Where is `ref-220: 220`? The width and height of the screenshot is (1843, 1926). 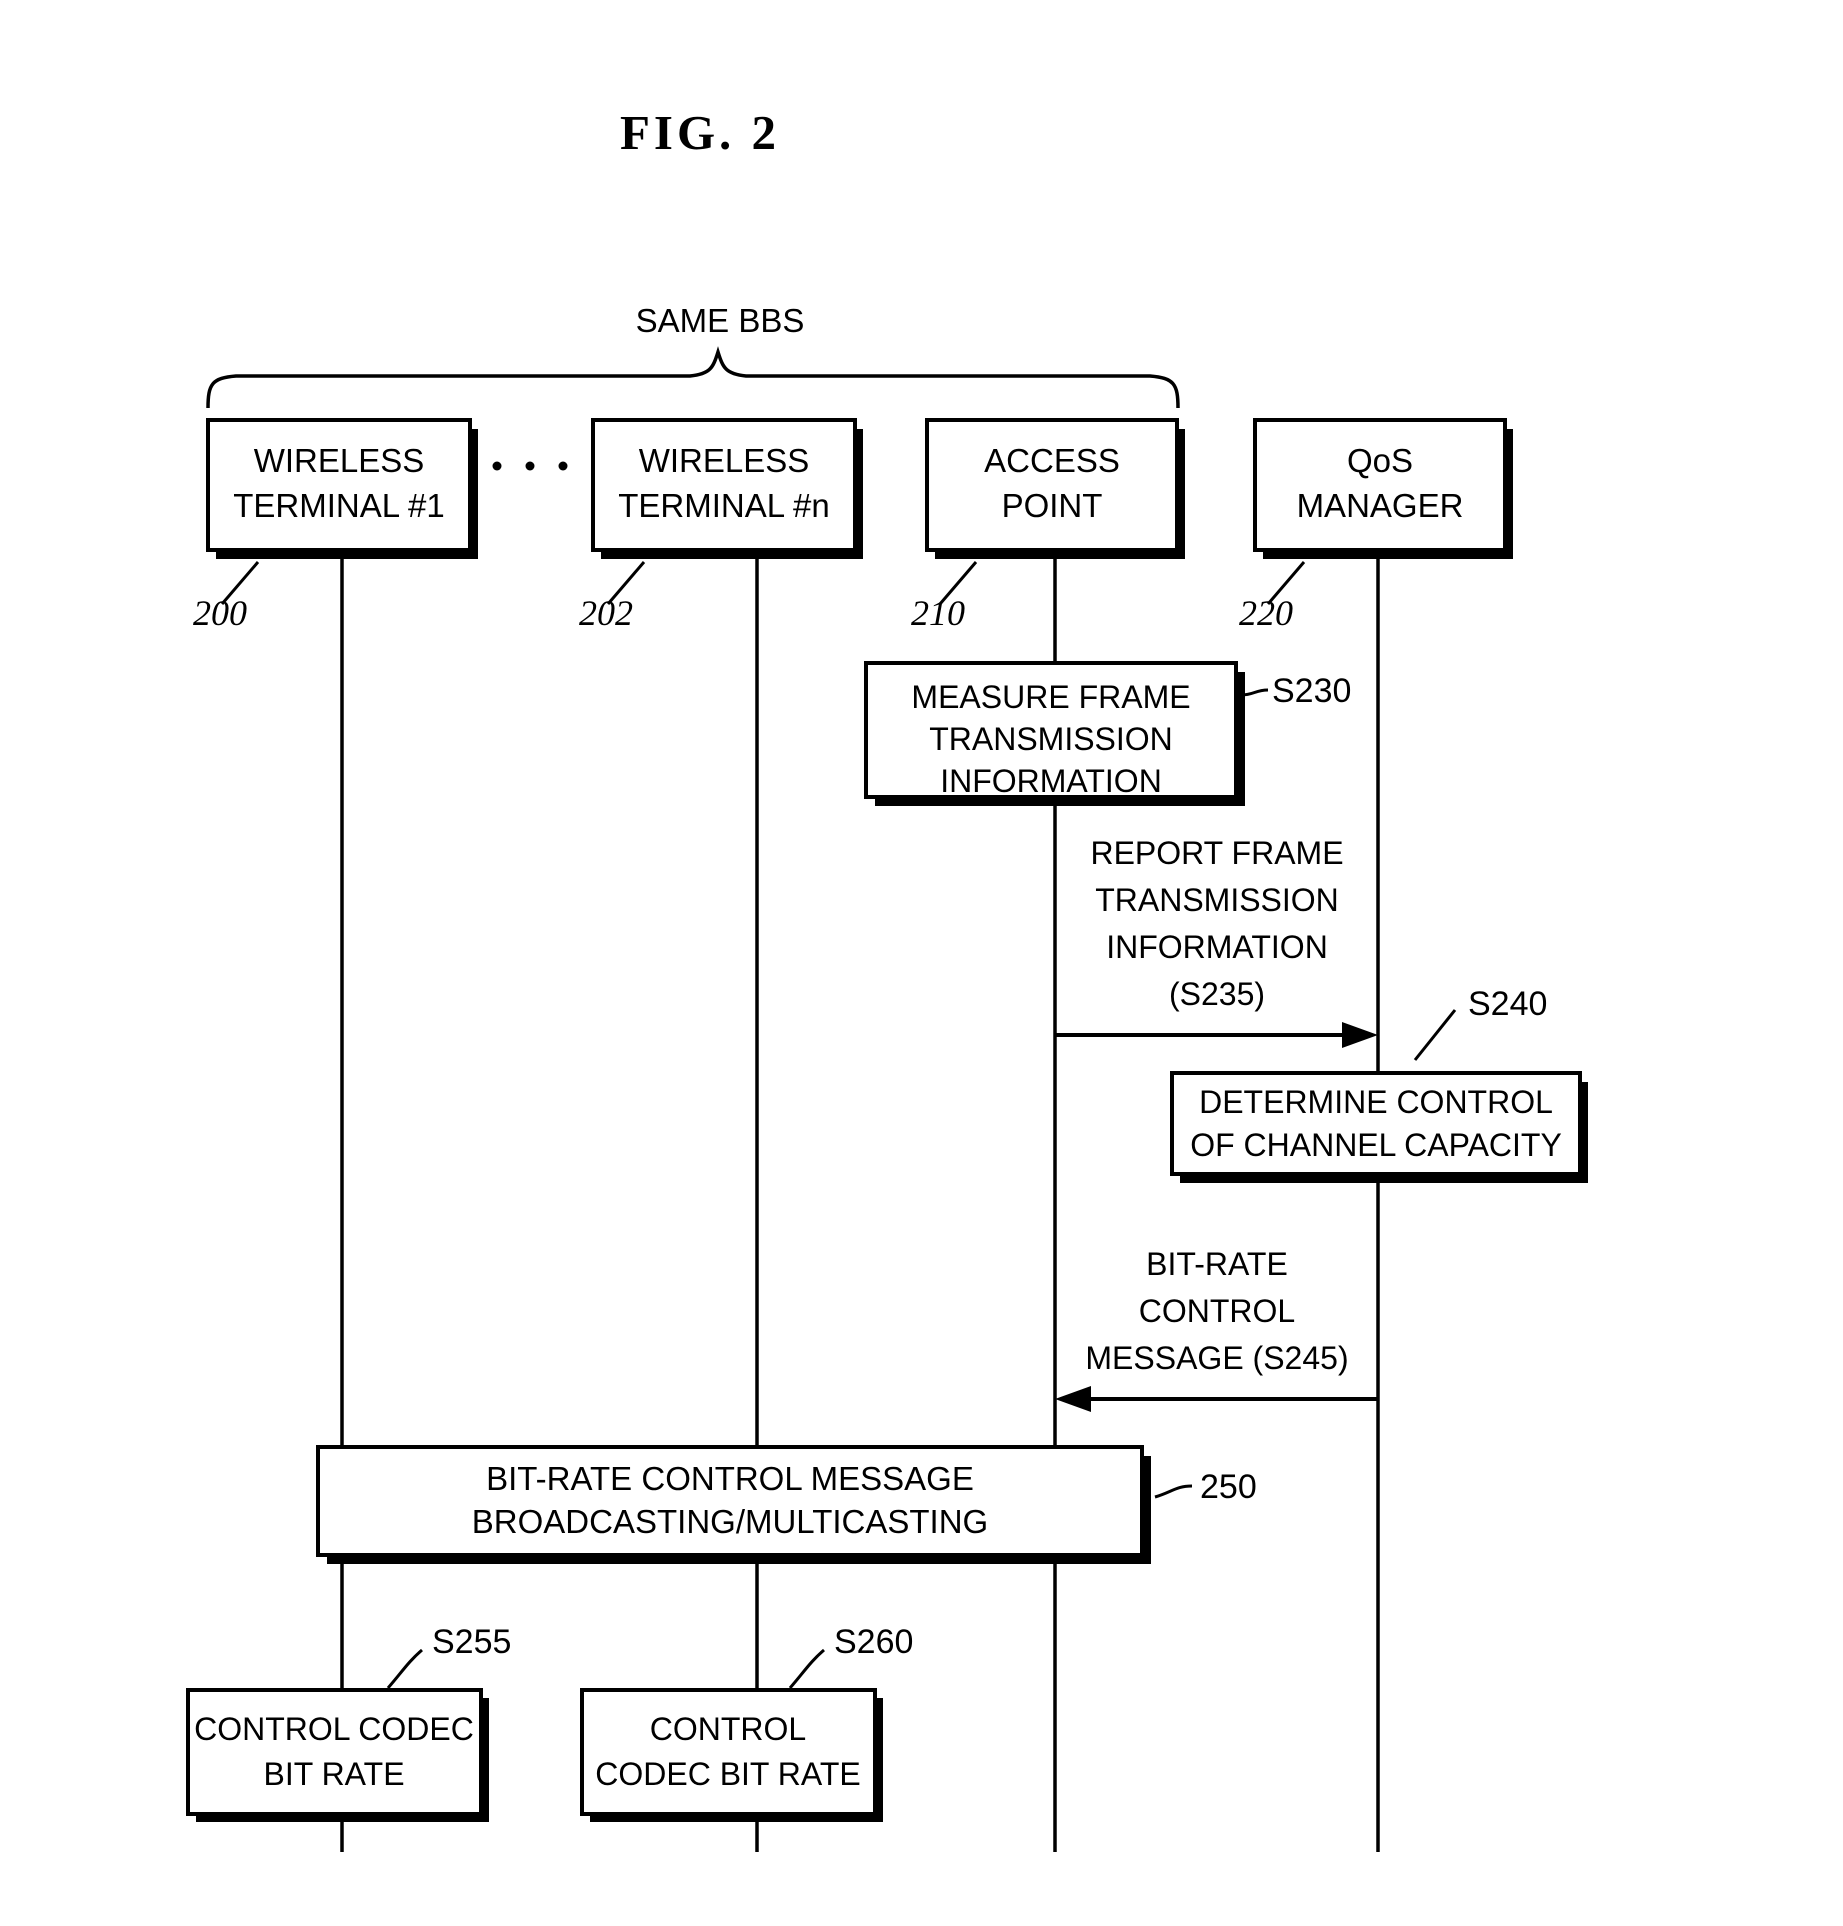
ref-220: 220 is located at coordinates (1266, 613).